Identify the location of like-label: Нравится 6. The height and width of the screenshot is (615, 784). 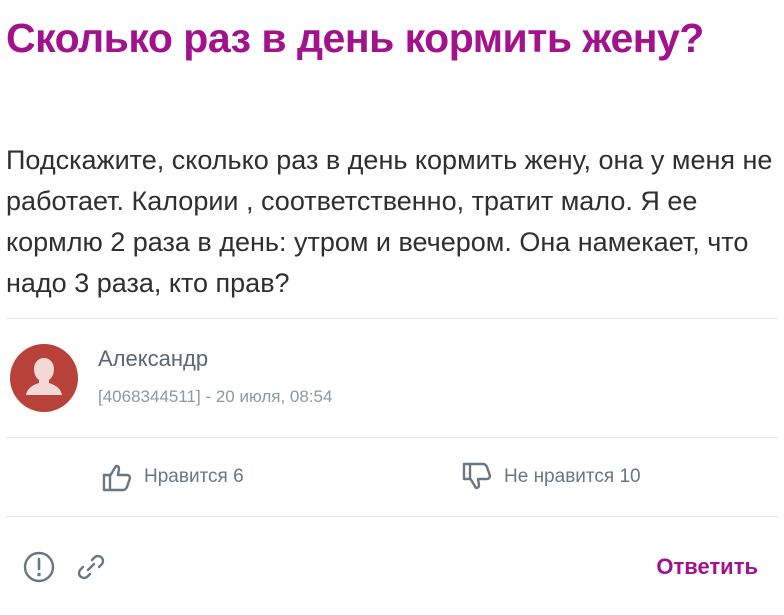
(194, 476).